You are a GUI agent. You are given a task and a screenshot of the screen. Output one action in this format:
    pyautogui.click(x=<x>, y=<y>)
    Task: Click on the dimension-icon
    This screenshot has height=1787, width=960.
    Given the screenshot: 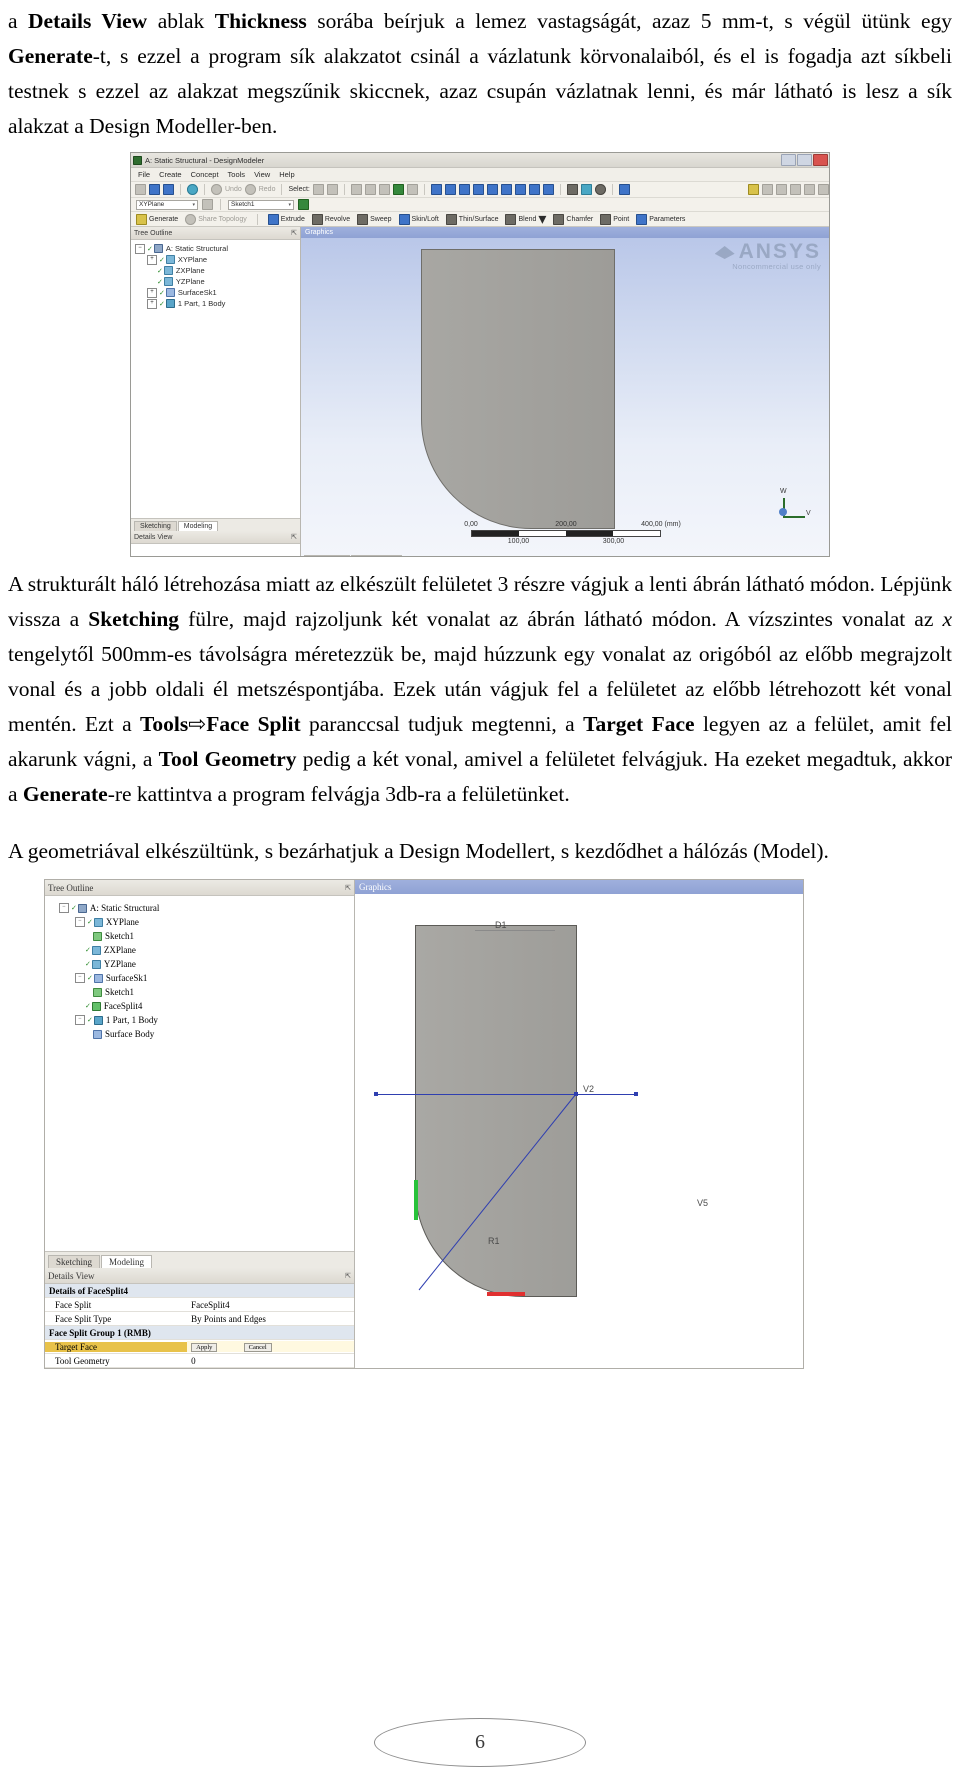 What is the action you would take?
    pyautogui.click(x=795, y=189)
    